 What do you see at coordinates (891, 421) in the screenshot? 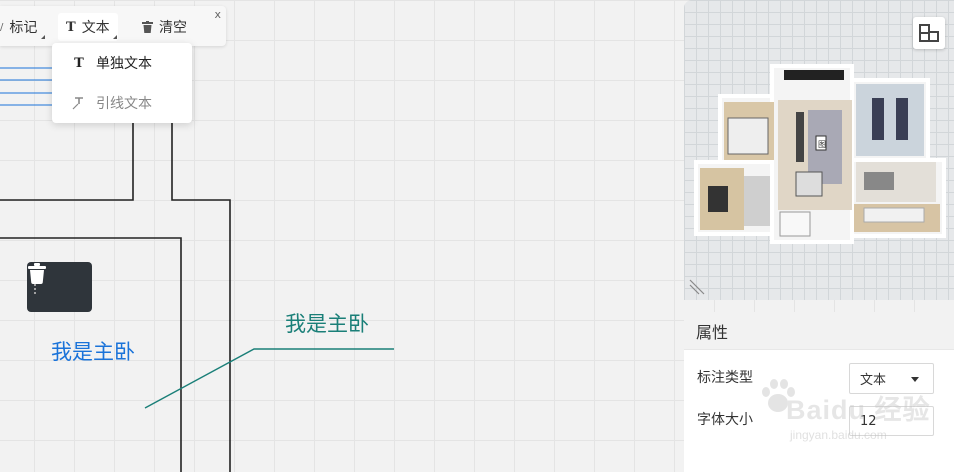
I see `font-size-input` at bounding box center [891, 421].